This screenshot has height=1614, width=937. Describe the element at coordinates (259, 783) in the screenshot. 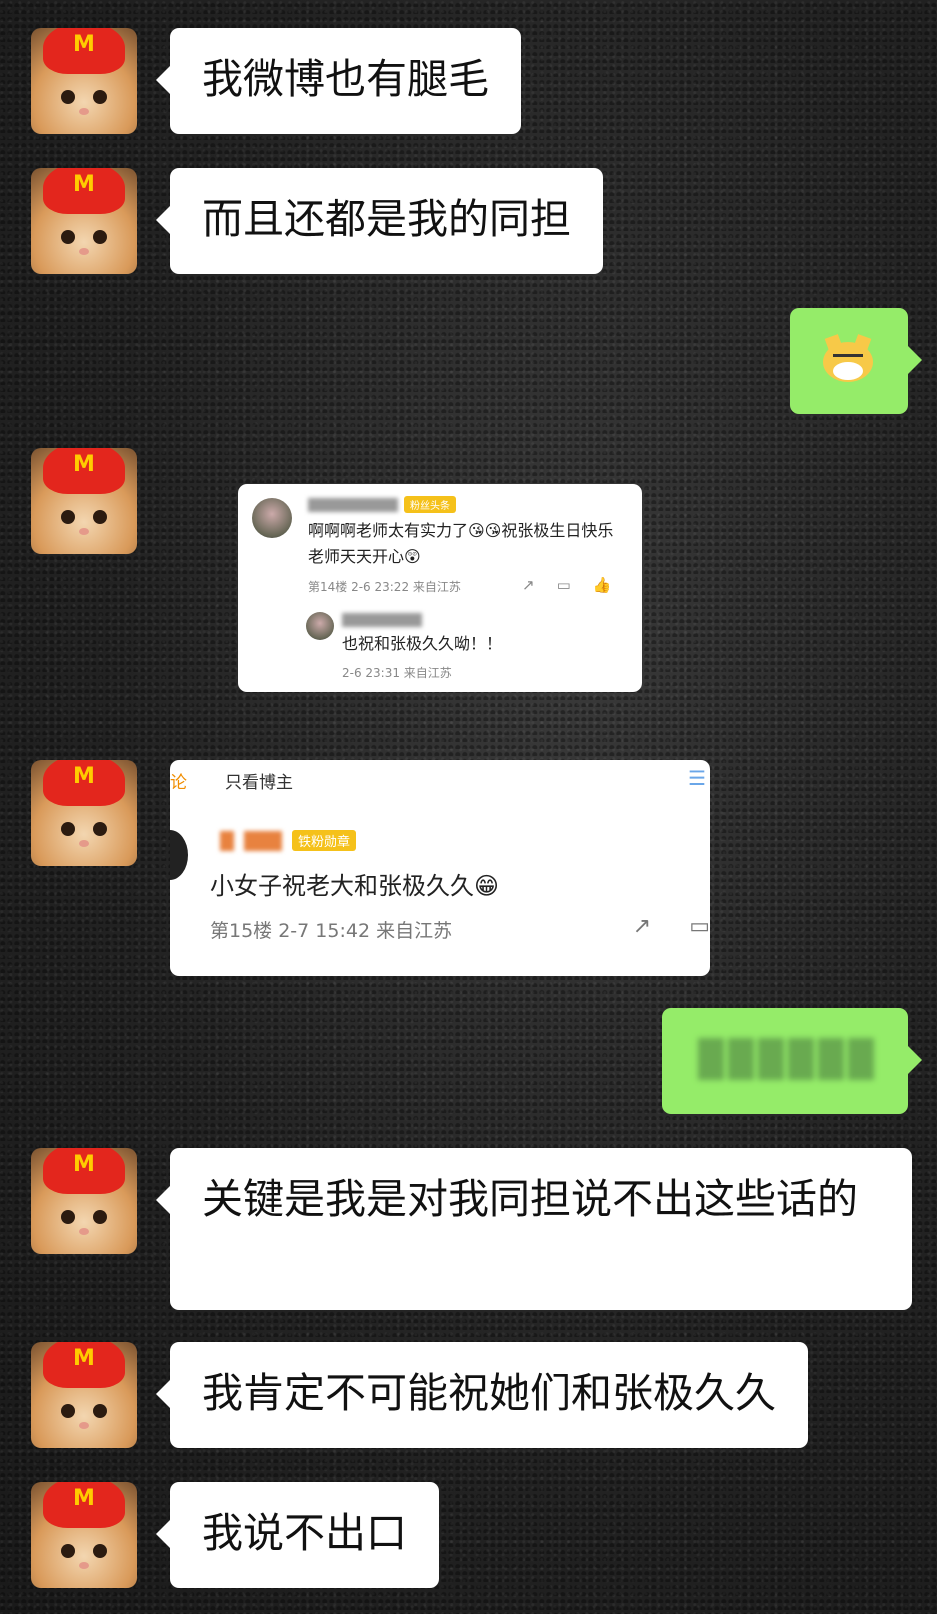

I see `filter-only-poster: 只看博主` at that location.